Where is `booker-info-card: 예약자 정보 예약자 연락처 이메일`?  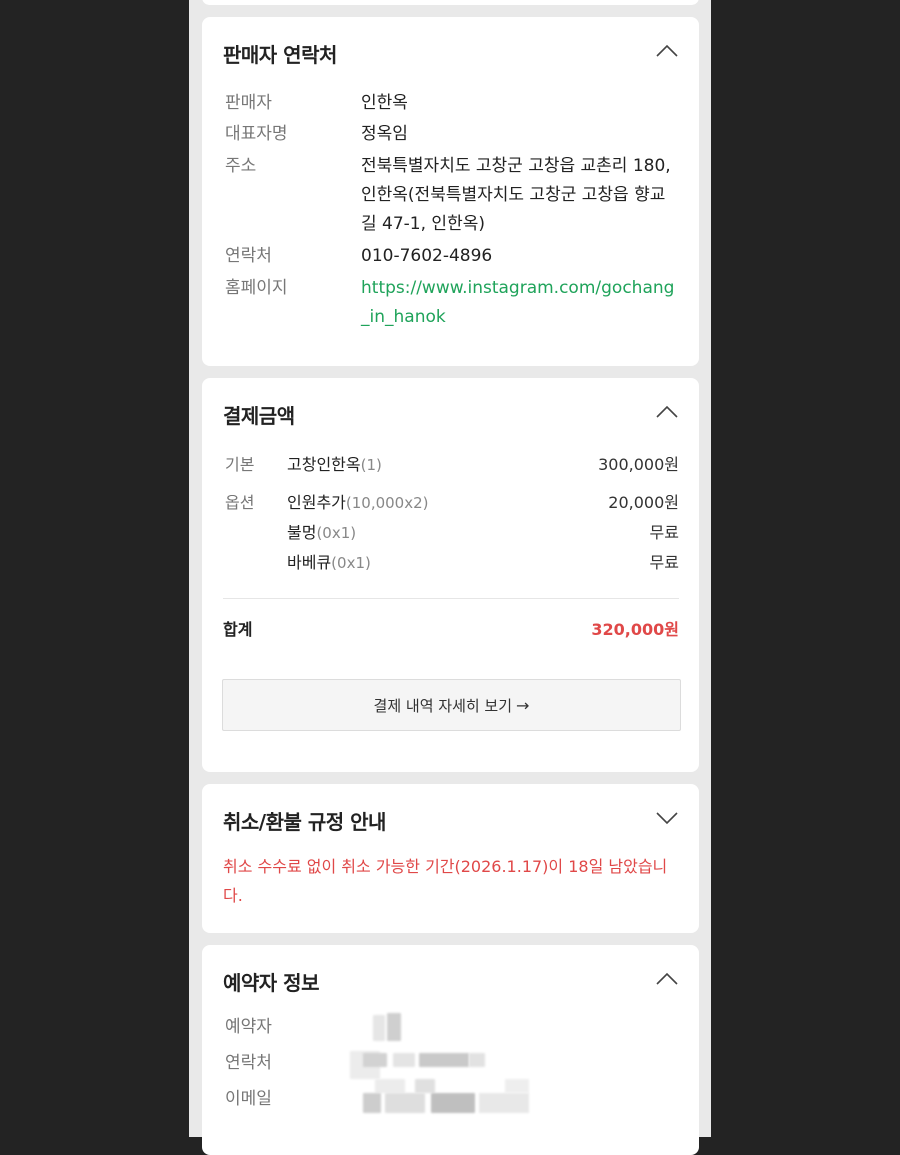
booker-info-card: 예약자 정보 예약자 연락처 이메일 is located at coordinates (450, 1050).